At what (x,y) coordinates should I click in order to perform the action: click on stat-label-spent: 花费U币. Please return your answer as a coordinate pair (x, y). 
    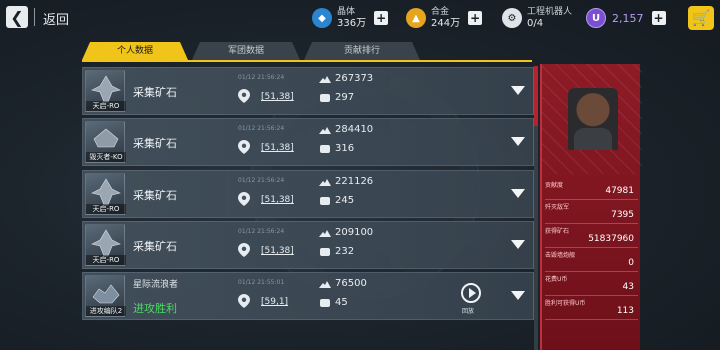
    Looking at the image, I should click on (556, 279).